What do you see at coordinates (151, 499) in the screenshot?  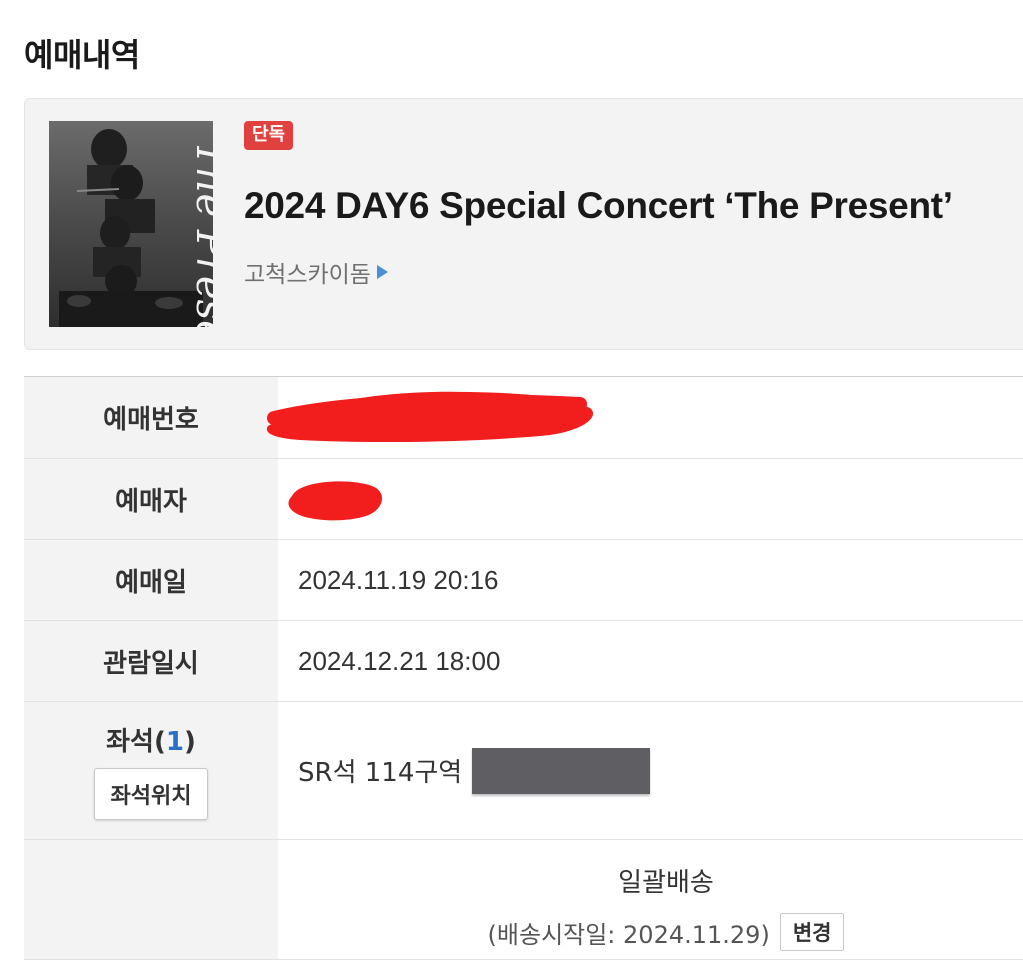 I see `booker-label: 예매자` at bounding box center [151, 499].